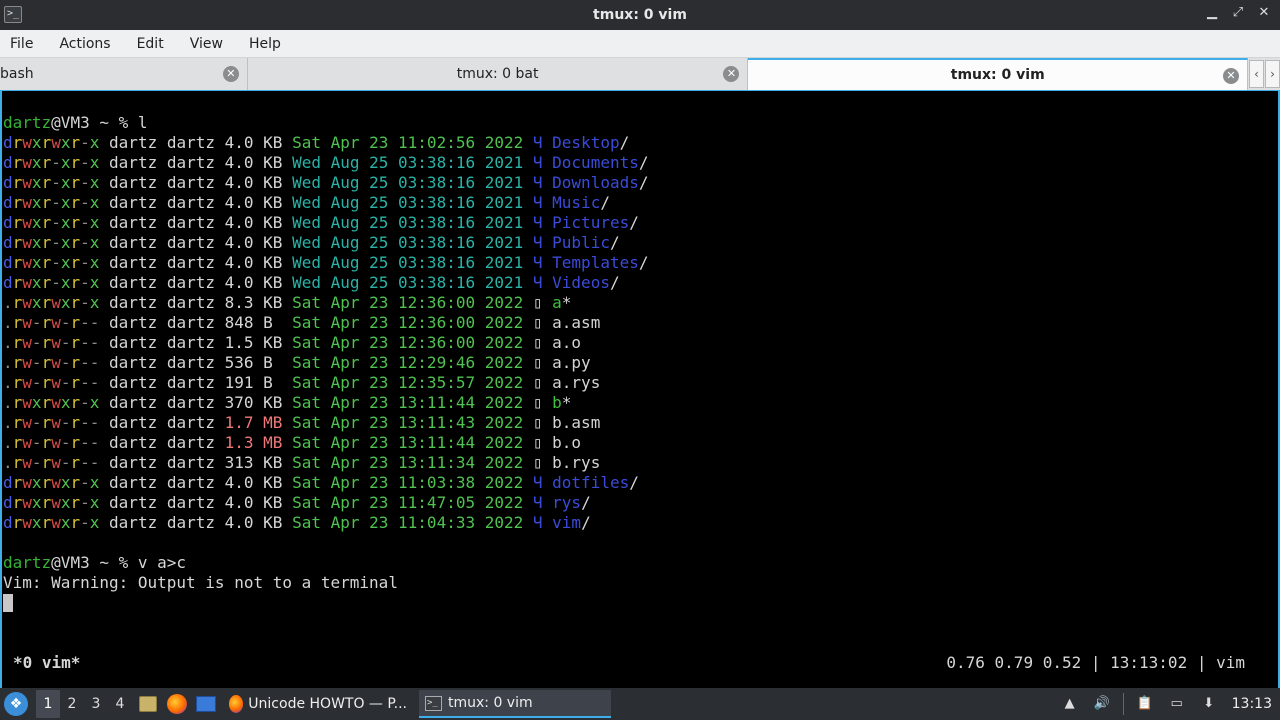 The image size is (1280, 720). I want to click on minimize-button: ▁, so click(1212, 12).